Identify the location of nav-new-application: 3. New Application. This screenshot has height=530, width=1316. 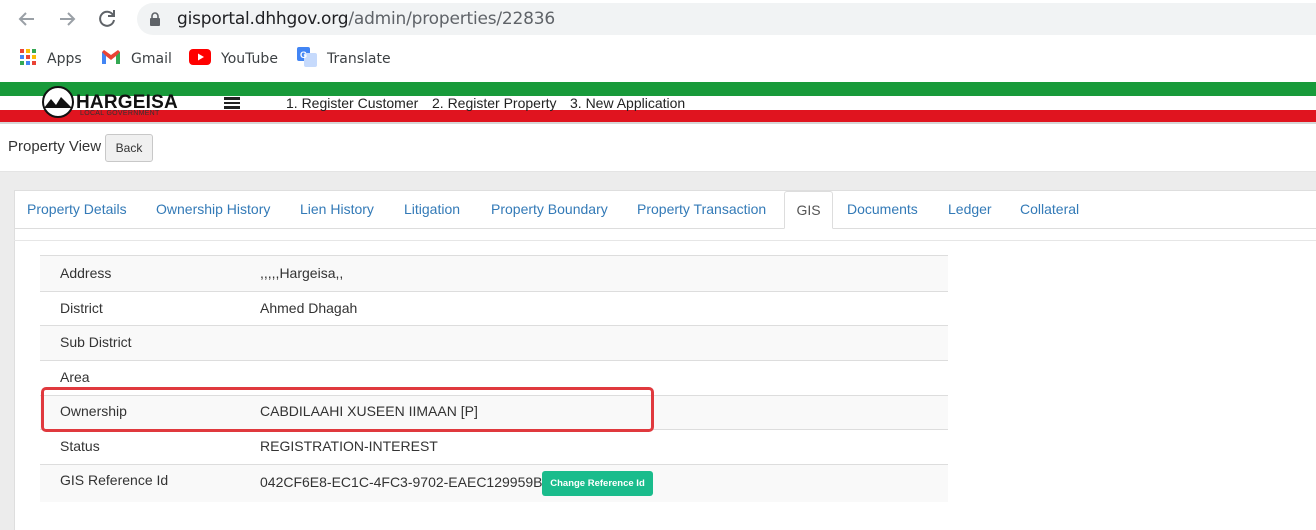
(627, 103).